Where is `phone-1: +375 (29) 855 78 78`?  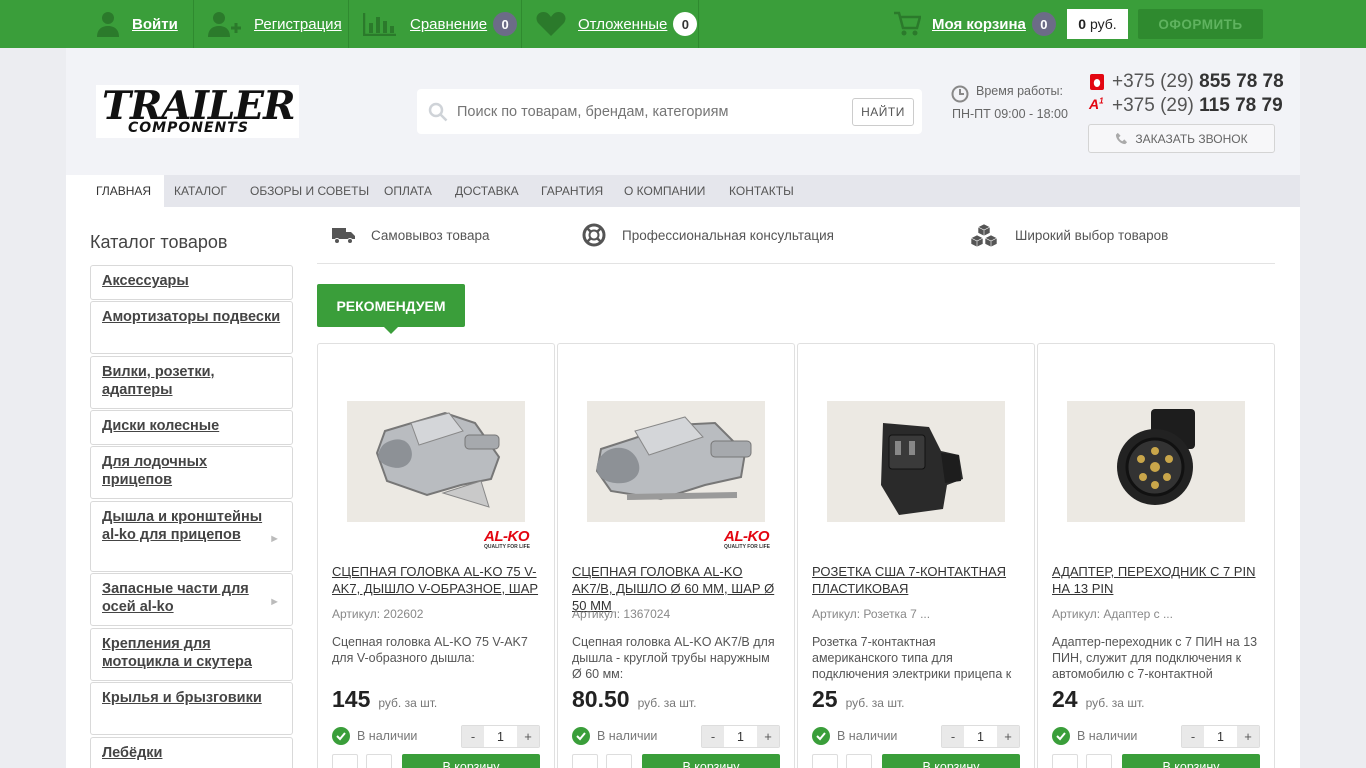
phone-1: +375 (29) 855 78 78 is located at coordinates (1198, 82).